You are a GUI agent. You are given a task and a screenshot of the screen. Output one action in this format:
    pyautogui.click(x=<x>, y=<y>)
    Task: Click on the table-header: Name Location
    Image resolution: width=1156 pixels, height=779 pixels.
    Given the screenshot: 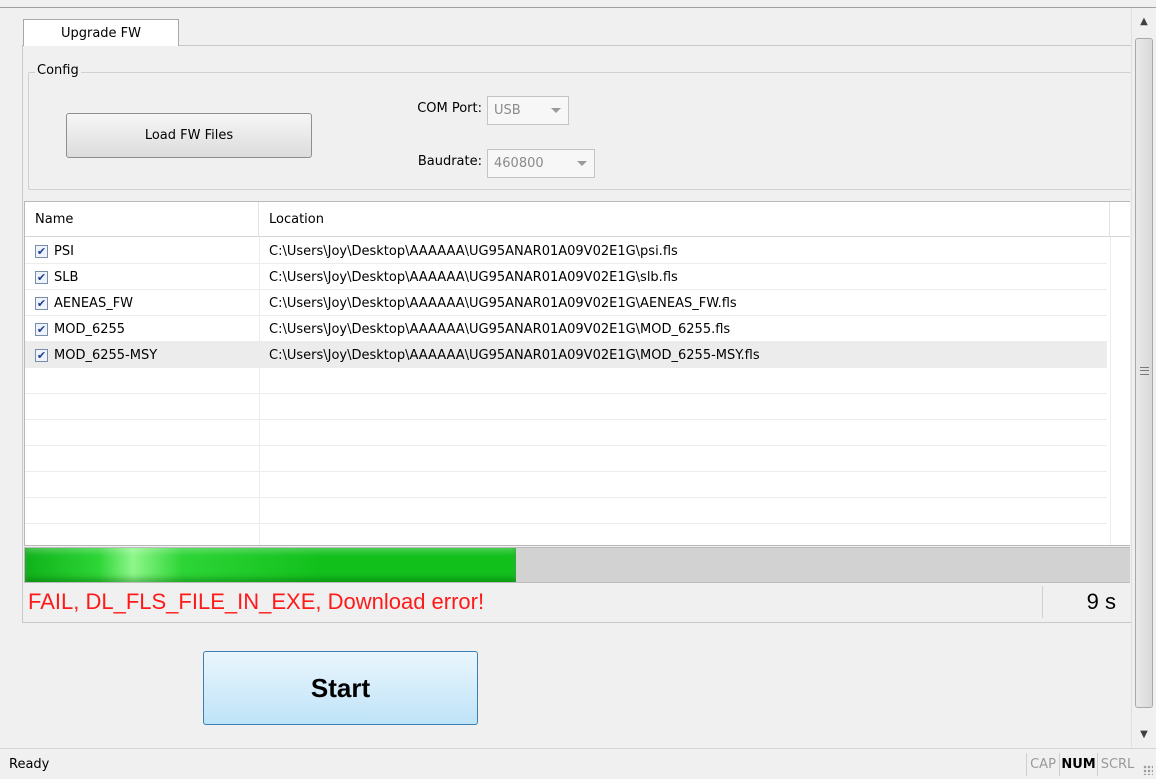 What is the action you would take?
    pyautogui.click(x=577, y=219)
    